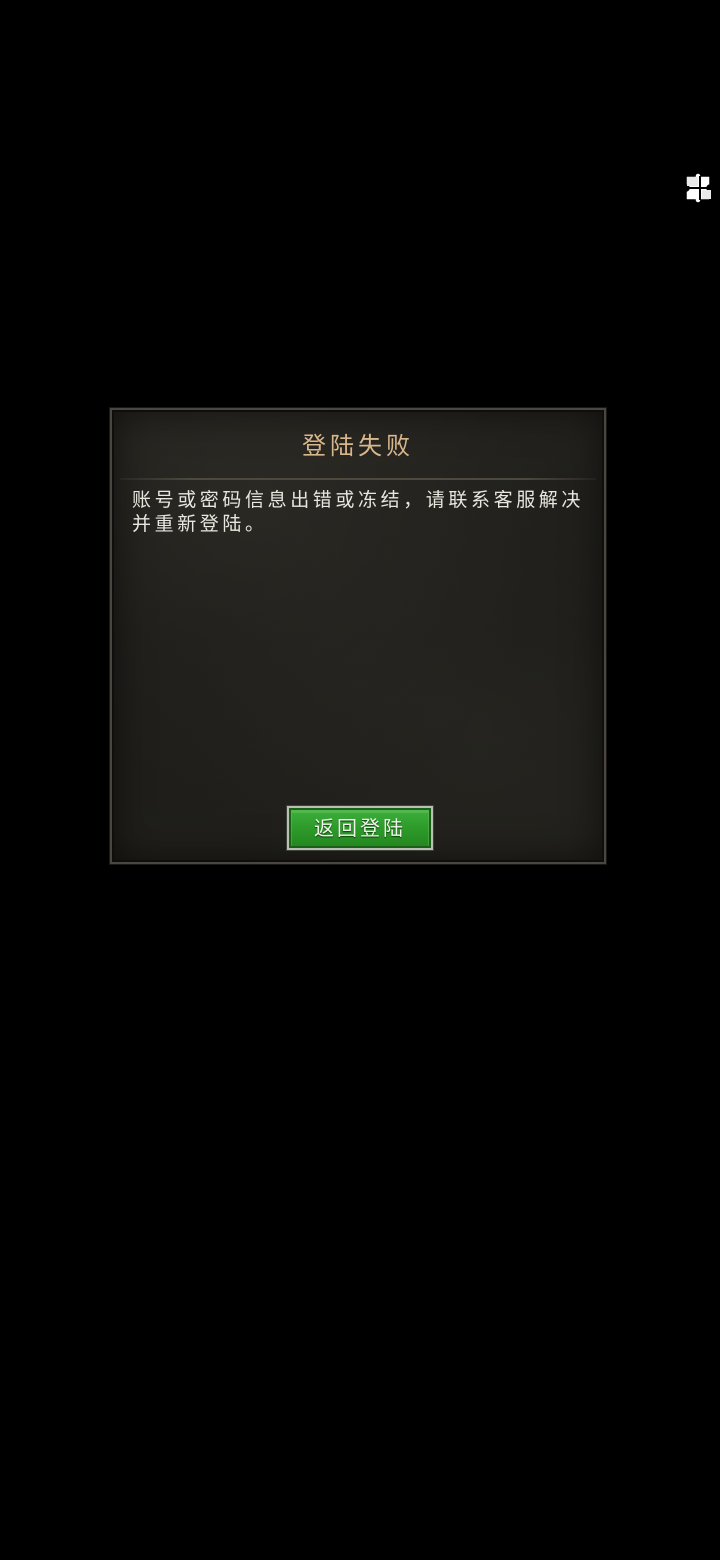 This screenshot has height=1560, width=720. Describe the element at coordinates (358, 512) in the screenshot. I see `dialog-message: 账号或密码信息出错或冻结，请联系客服解决并重新登陆。` at that location.